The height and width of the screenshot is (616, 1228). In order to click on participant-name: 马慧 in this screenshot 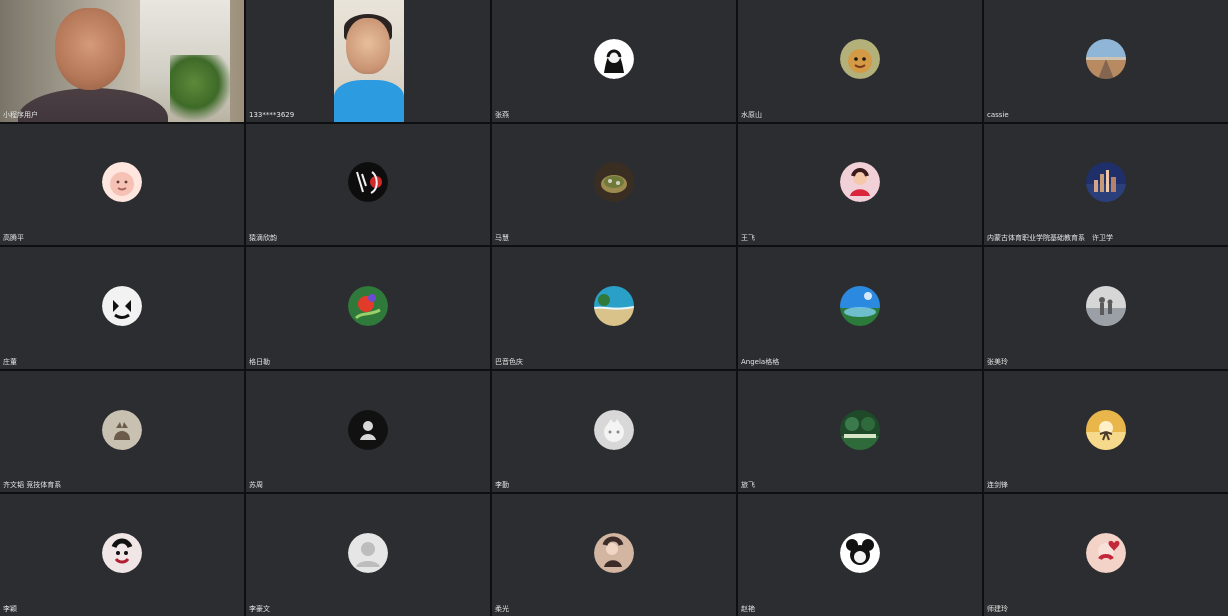, I will do `click(502, 238)`.